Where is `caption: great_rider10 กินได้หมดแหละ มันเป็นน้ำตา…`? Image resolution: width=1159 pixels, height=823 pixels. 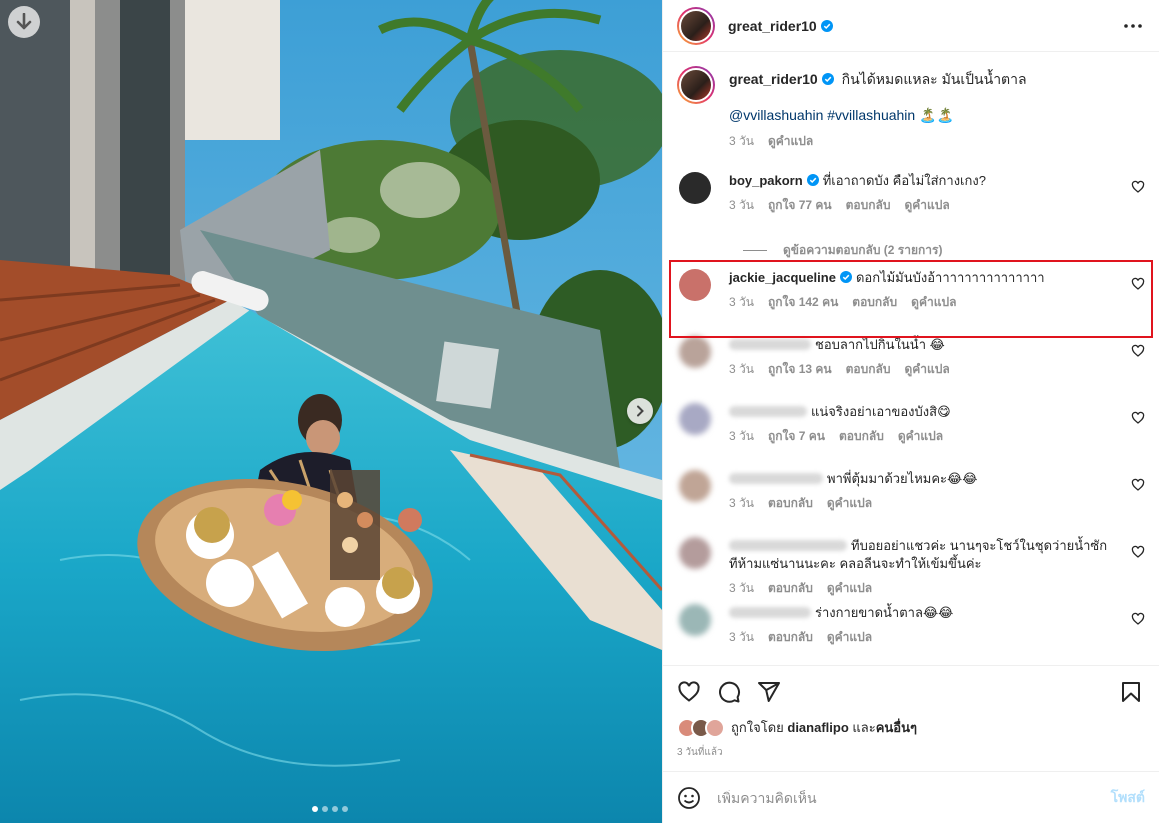 caption: great_rider10 กินได้หมดแหละ มันเป็นน้ำตา… is located at coordinates (911, 108).